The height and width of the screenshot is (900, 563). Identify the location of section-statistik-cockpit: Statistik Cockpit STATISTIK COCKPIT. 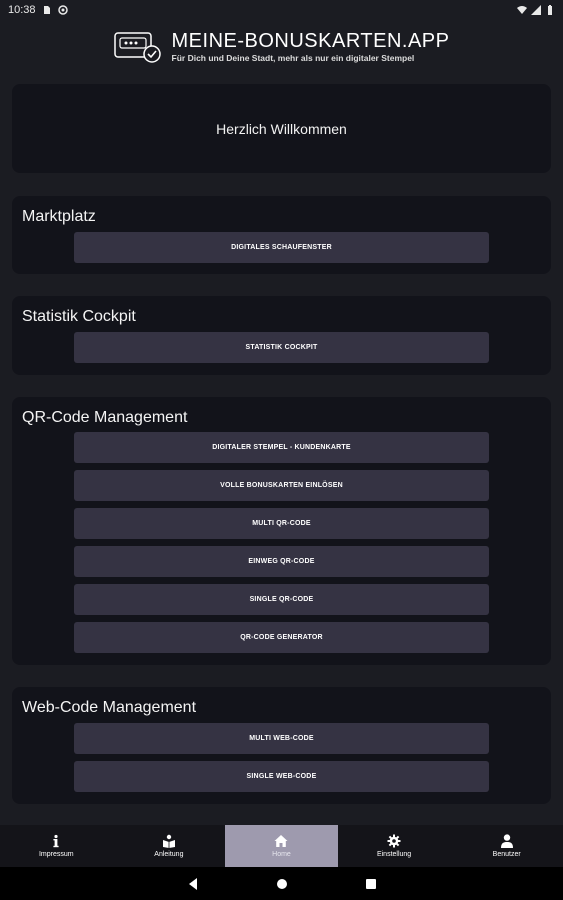
(281, 335).